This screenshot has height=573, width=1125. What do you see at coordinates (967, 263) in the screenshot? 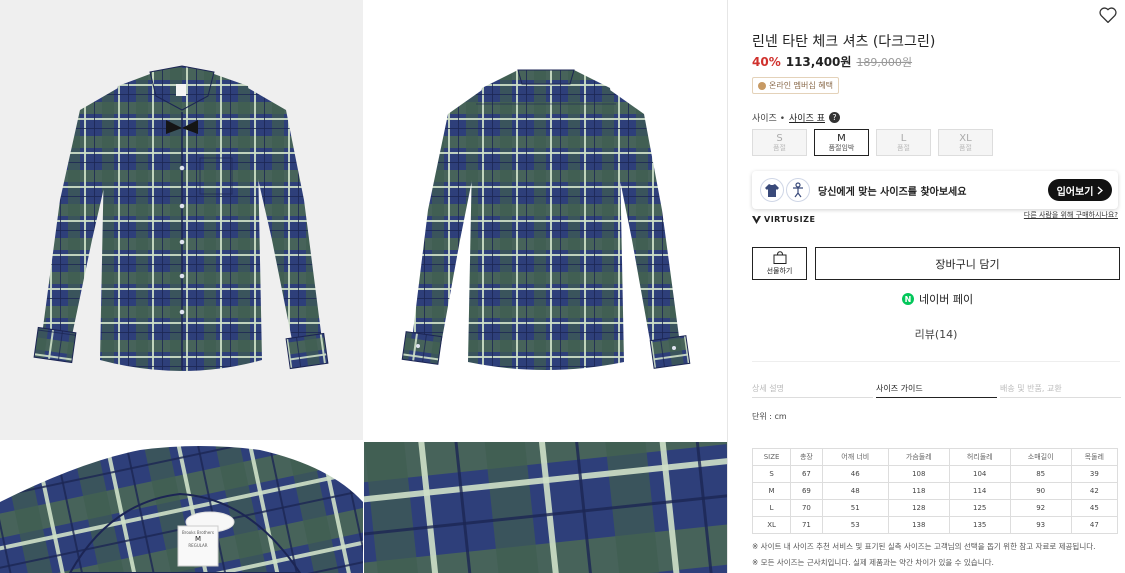
I see `add-to-cart-button: 장바구니 담기` at bounding box center [967, 263].